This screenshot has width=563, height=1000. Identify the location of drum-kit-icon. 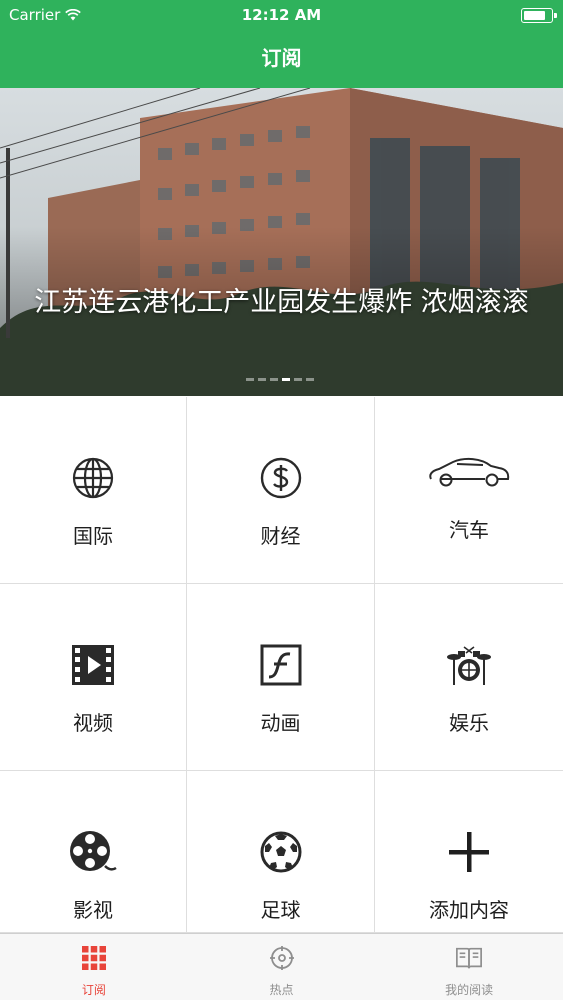
(469, 665).